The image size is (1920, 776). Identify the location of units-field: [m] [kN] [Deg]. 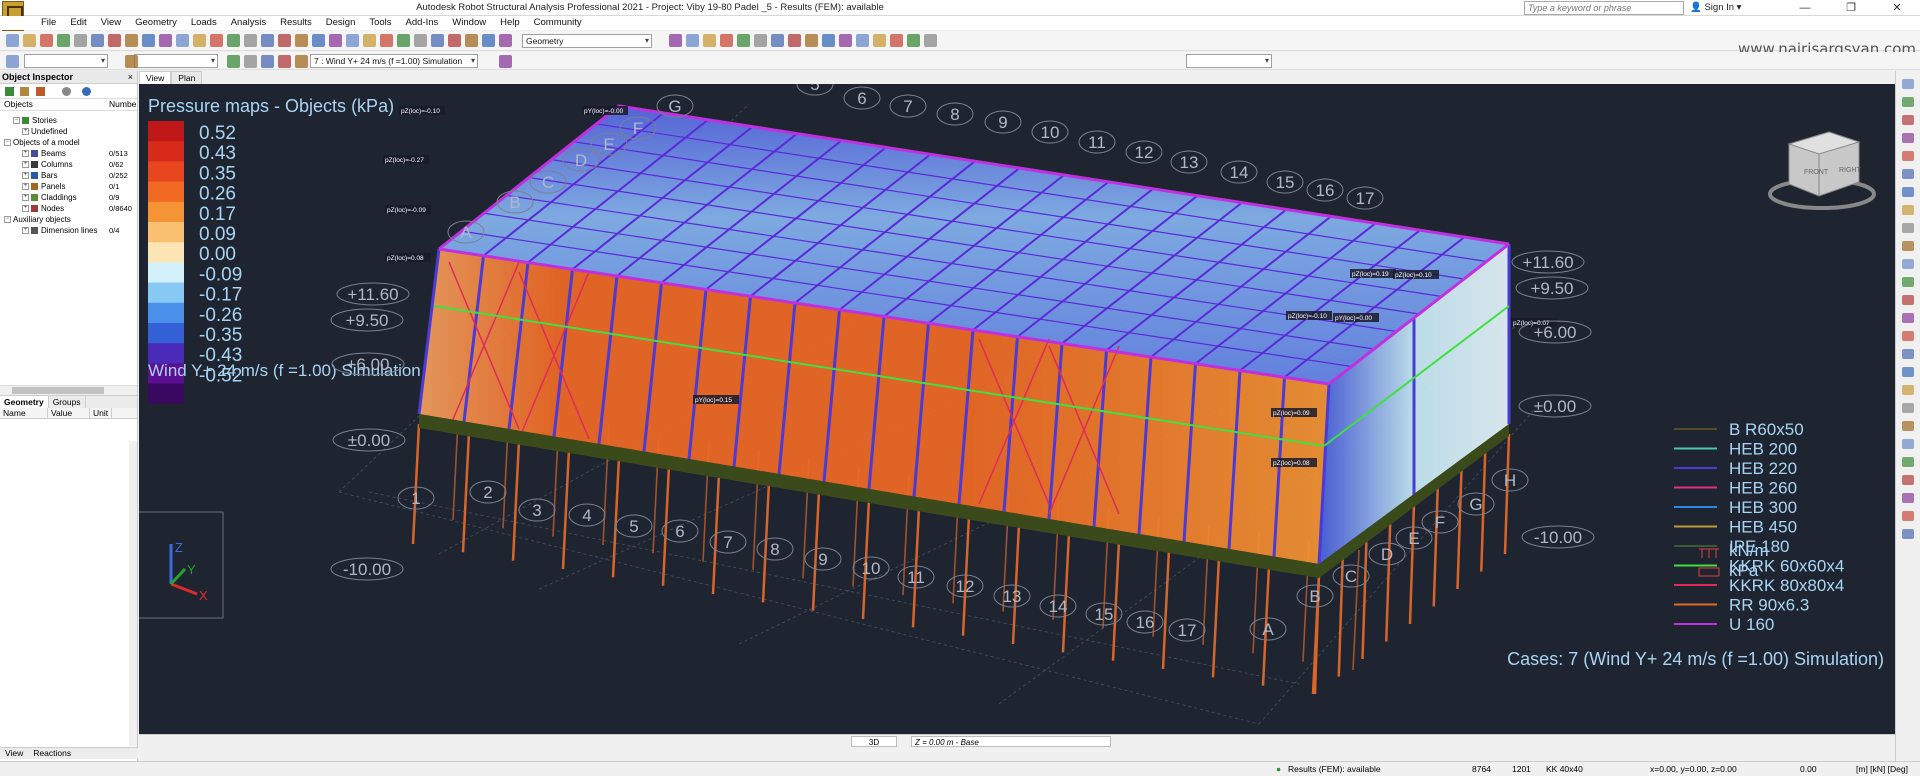
(1882, 769).